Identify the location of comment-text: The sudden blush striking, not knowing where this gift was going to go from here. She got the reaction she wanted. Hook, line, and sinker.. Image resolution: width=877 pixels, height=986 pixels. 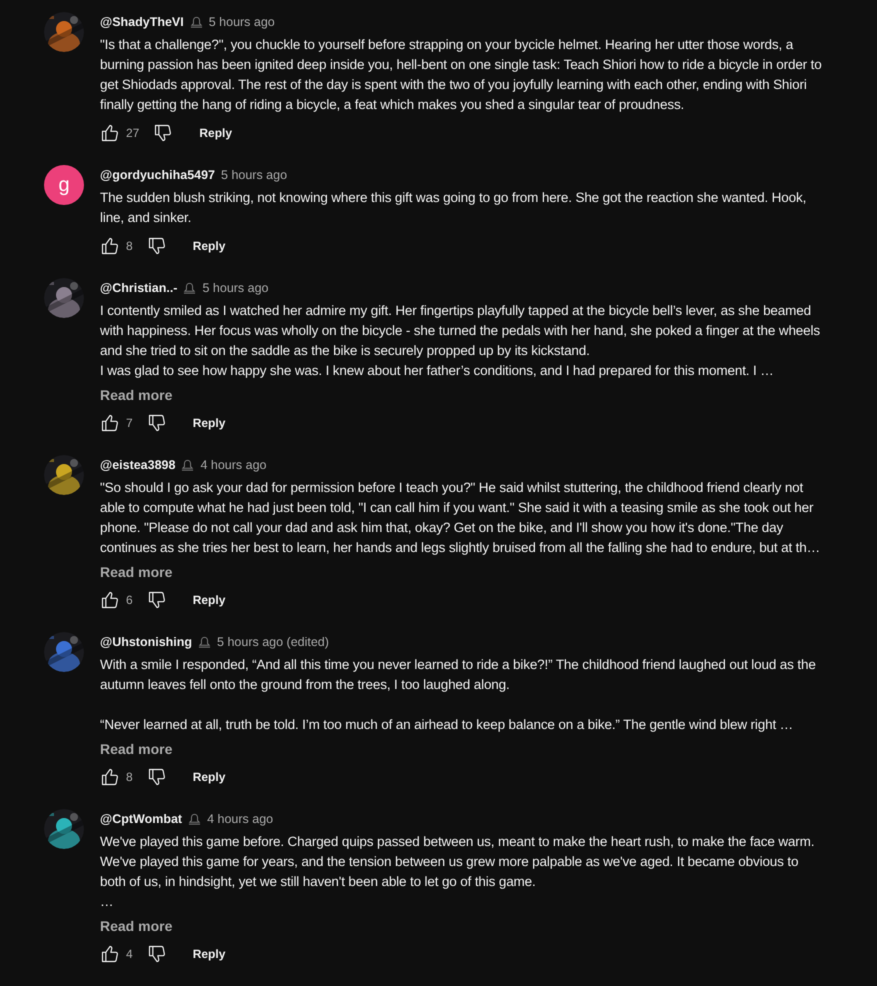
(453, 208).